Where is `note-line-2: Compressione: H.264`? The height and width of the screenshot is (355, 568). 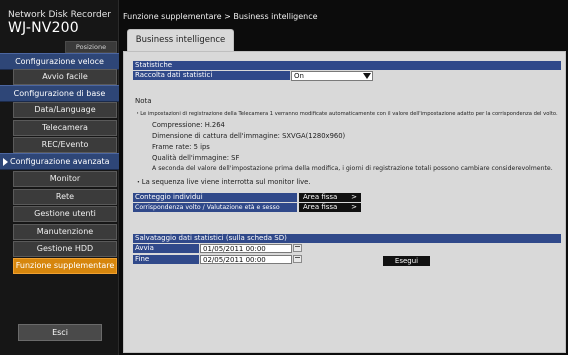
note-line-2: Compressione: H.264 is located at coordinates (188, 125).